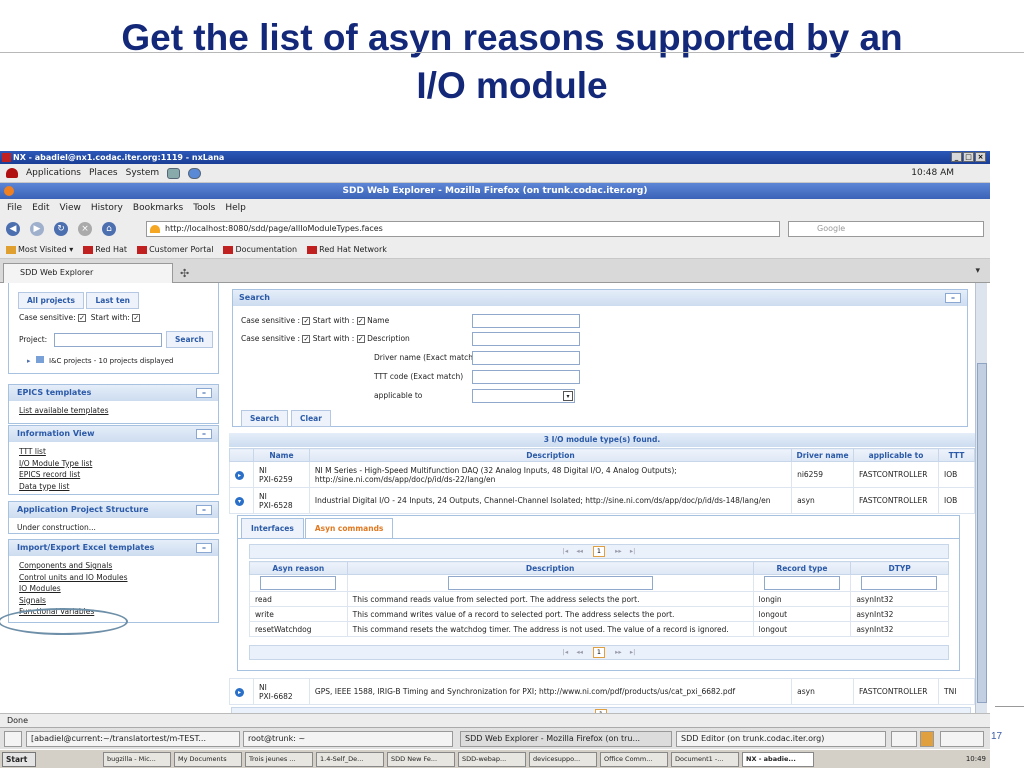 The width and height of the screenshot is (1024, 768). I want to click on io-module-type-list-link: I/O Module Type list, so click(113, 464).